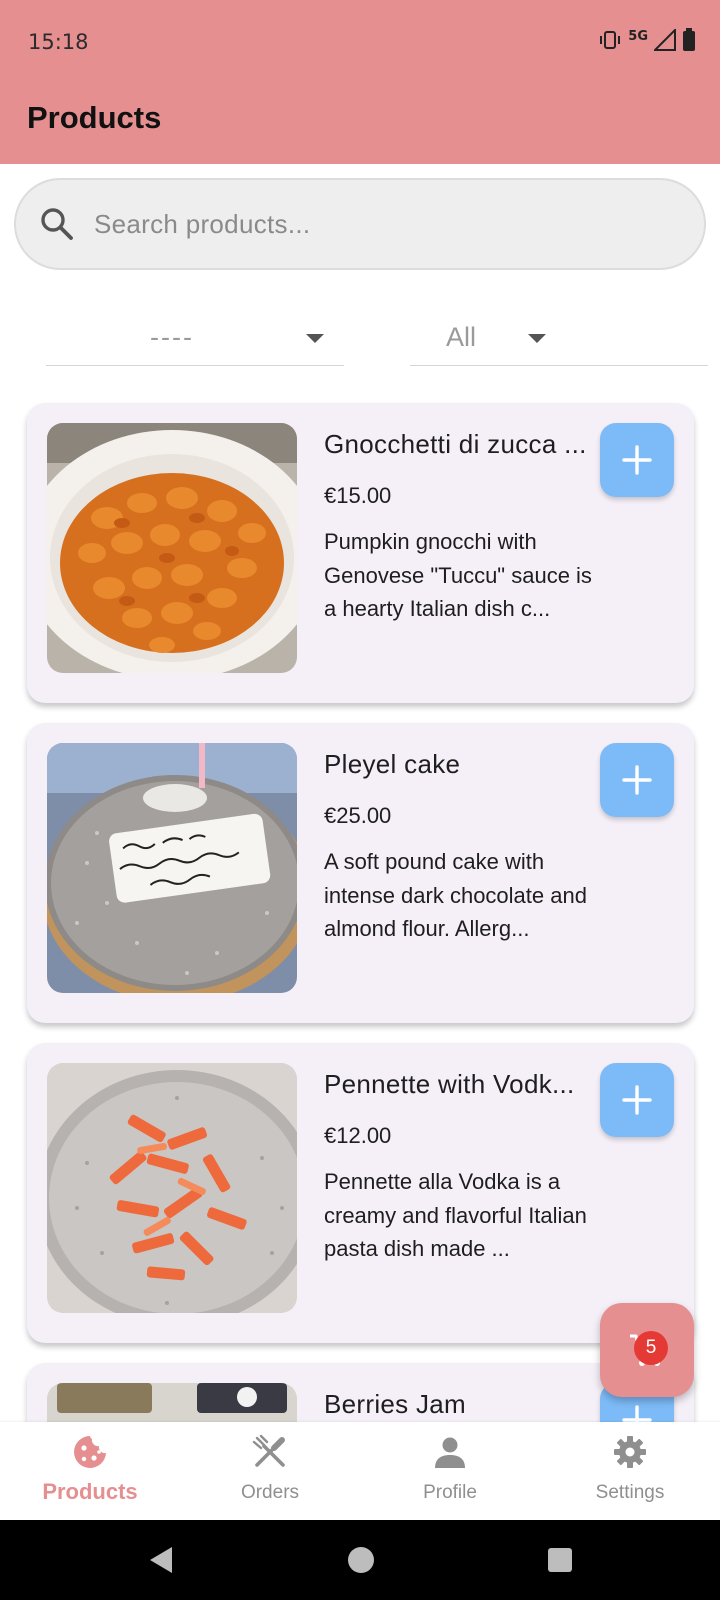  Describe the element at coordinates (94, 117) in the screenshot. I see `page-title: Products` at that location.